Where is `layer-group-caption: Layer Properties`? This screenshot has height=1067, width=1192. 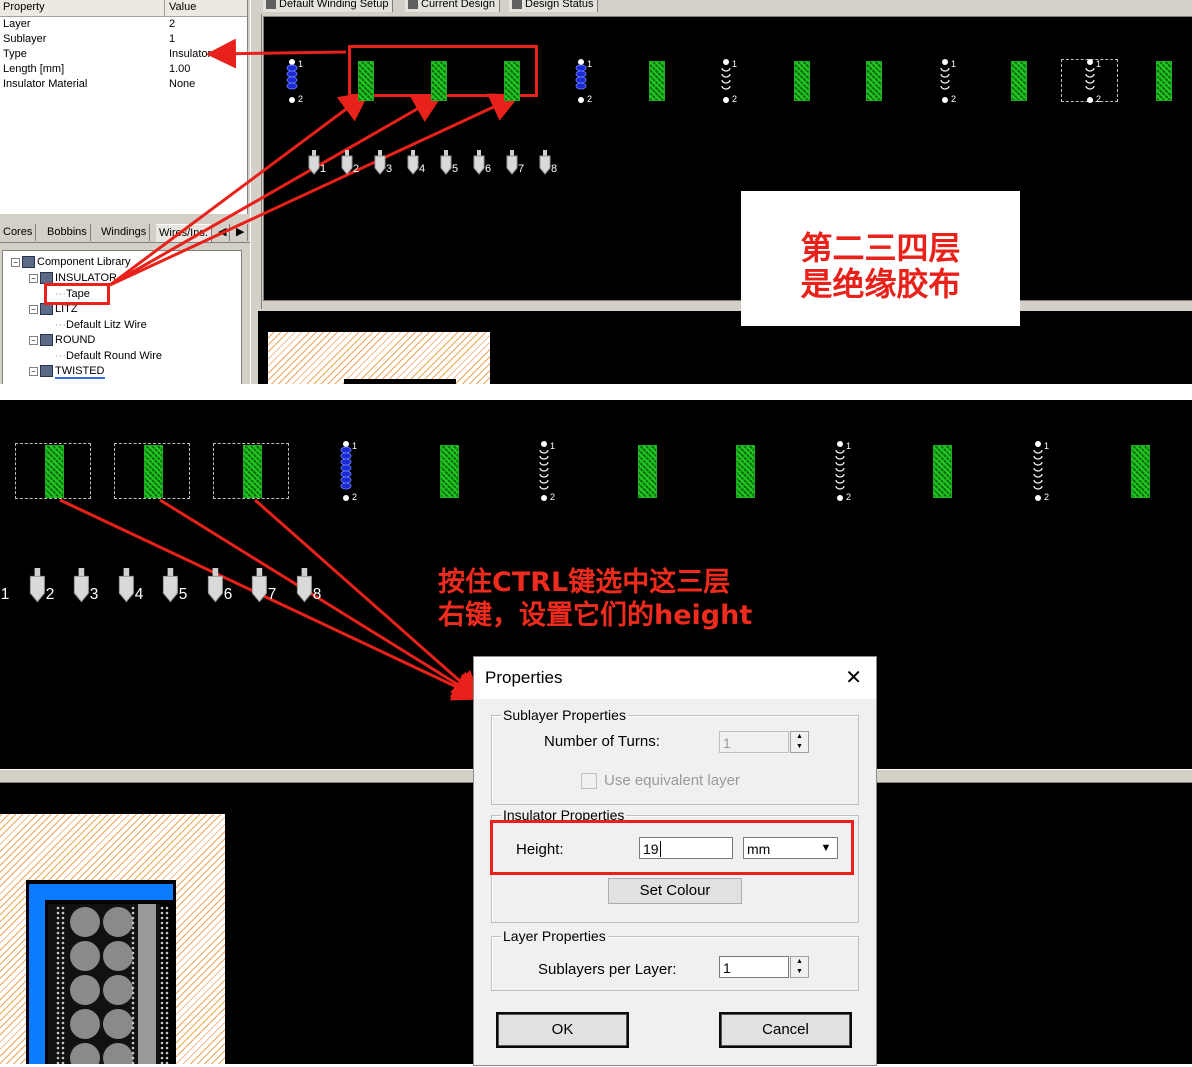
layer-group-caption: Layer Properties is located at coordinates (554, 936).